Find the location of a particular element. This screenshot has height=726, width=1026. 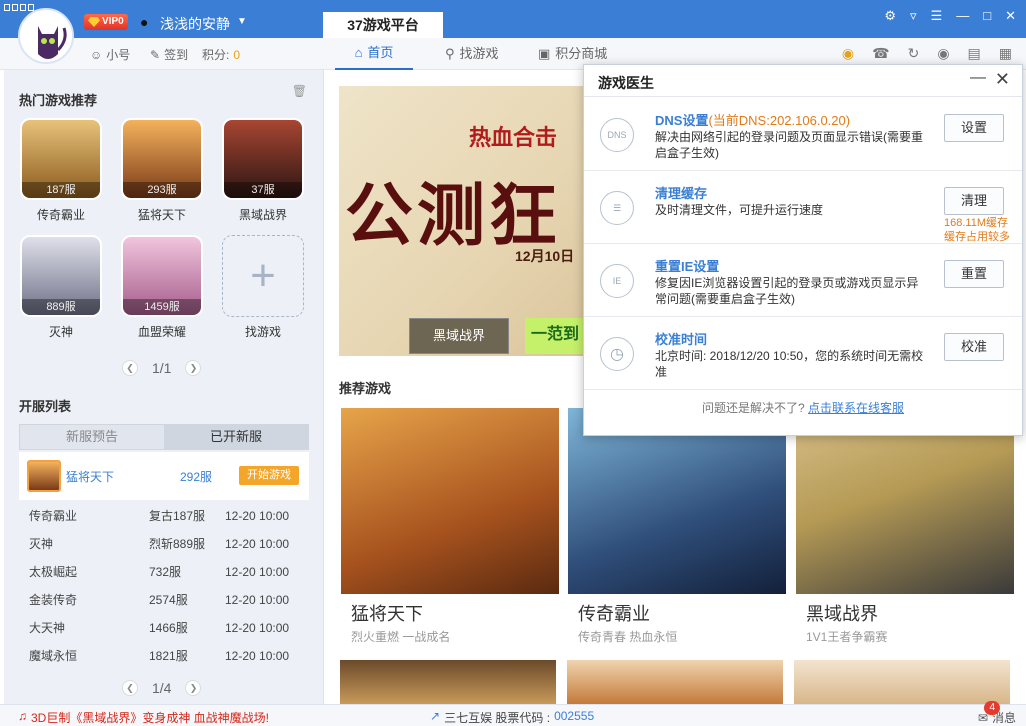

menu-icon: ☰ is located at coordinates (937, 16).